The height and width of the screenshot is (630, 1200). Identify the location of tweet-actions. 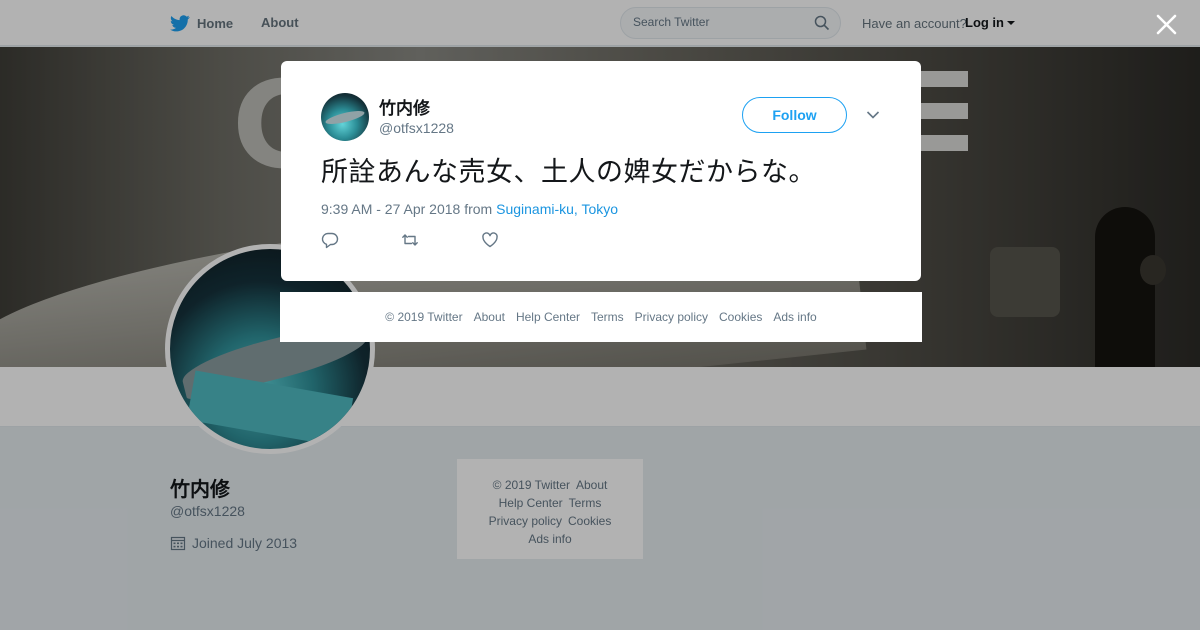
(441, 241).